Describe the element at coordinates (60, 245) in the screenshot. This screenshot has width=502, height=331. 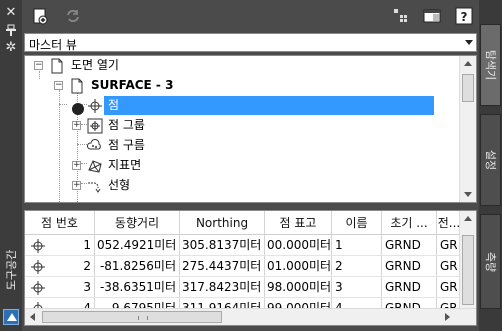
I see `cell-point-number: 1` at that location.